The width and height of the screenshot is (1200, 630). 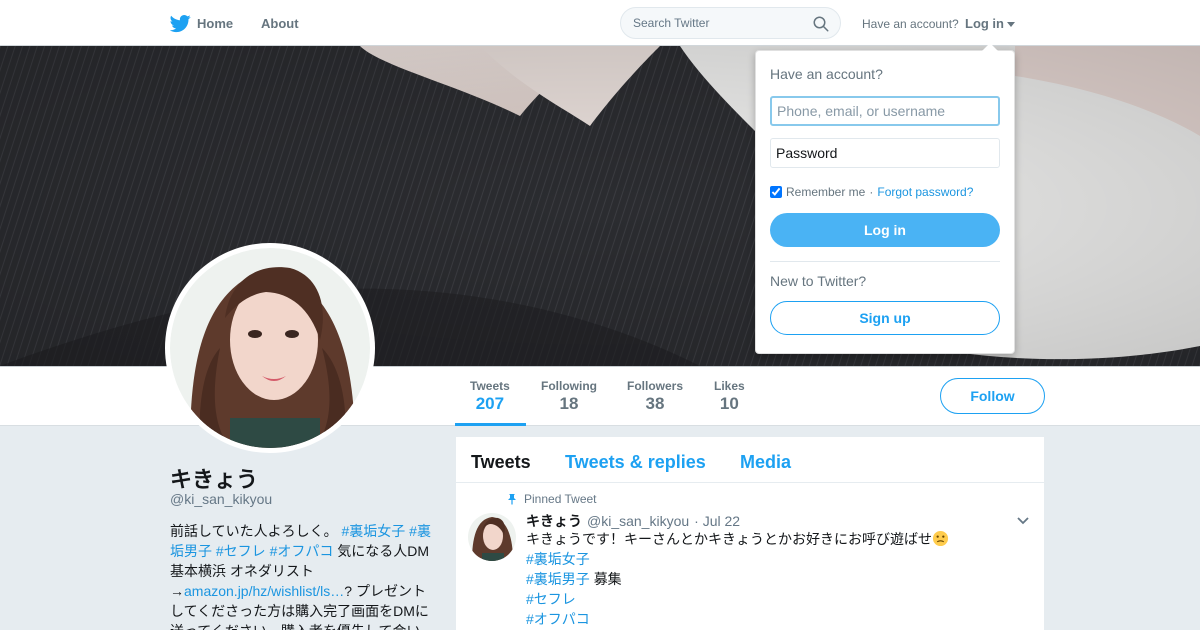 What do you see at coordinates (885, 153) in the screenshot?
I see `password-field` at bounding box center [885, 153].